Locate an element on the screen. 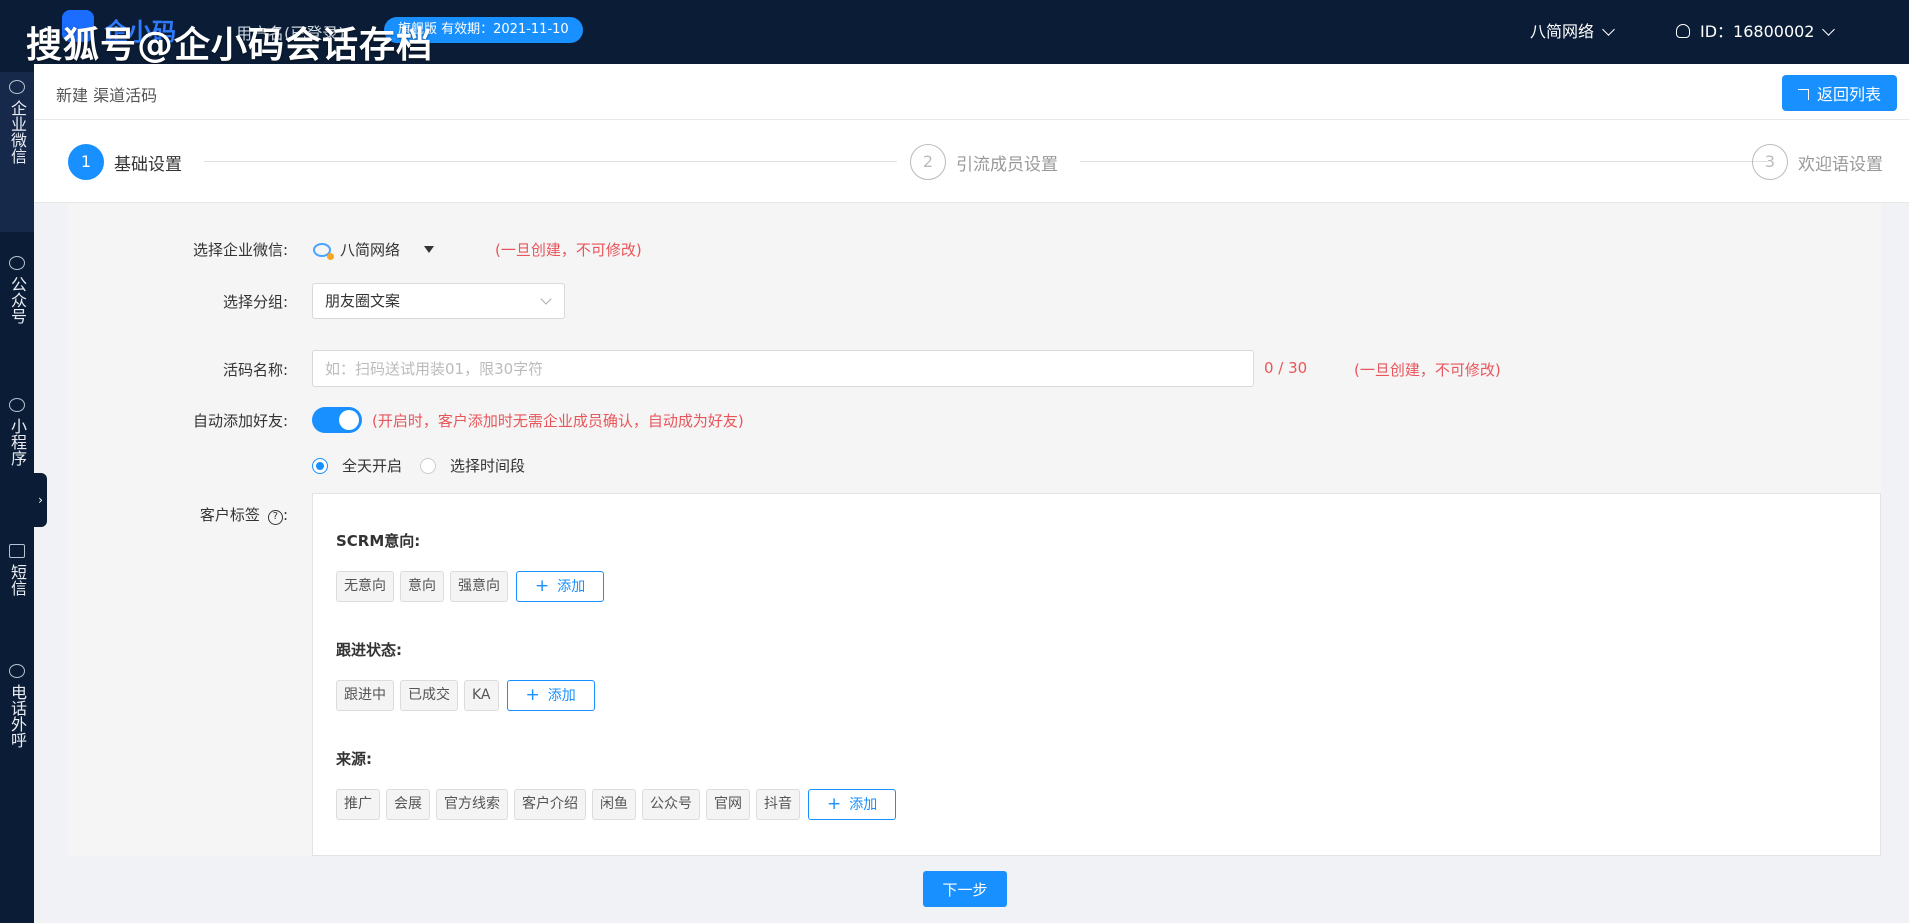  tags-label: 客户标签?: is located at coordinates (243, 515).